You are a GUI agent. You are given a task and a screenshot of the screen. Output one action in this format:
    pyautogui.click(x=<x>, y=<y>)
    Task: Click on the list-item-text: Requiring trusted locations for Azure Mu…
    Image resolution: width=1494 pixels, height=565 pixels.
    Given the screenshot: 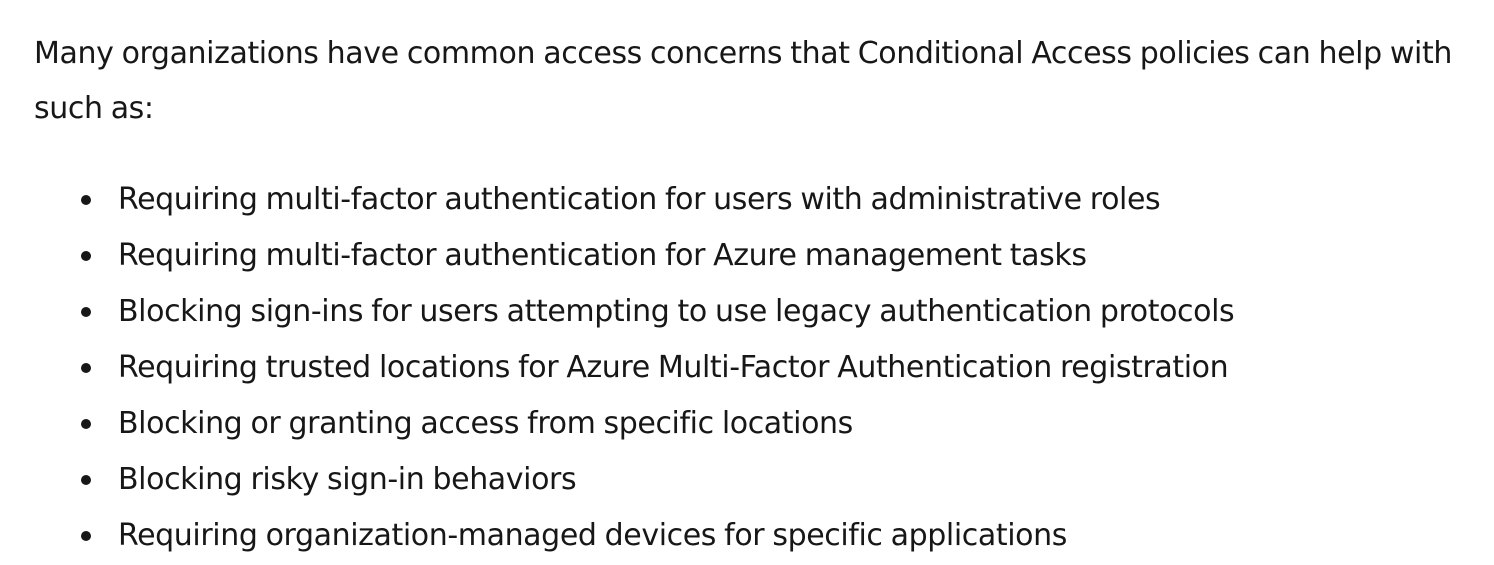 What is the action you would take?
    pyautogui.click(x=673, y=367)
    